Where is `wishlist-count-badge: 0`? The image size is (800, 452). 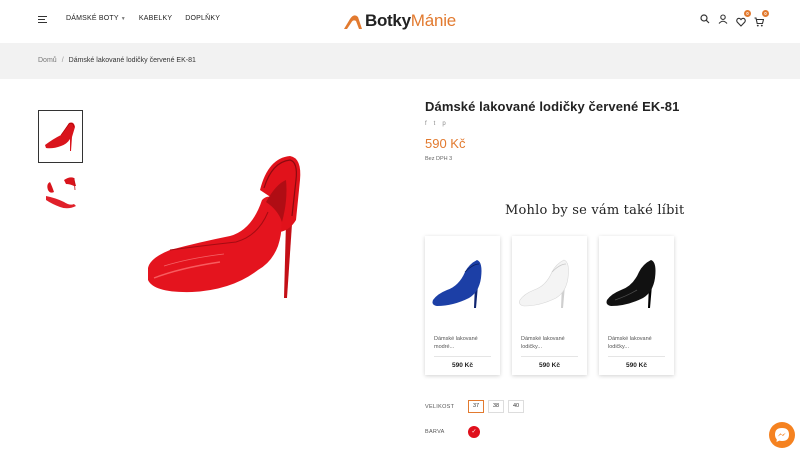
wishlist-count-badge: 0 is located at coordinates (747, 13).